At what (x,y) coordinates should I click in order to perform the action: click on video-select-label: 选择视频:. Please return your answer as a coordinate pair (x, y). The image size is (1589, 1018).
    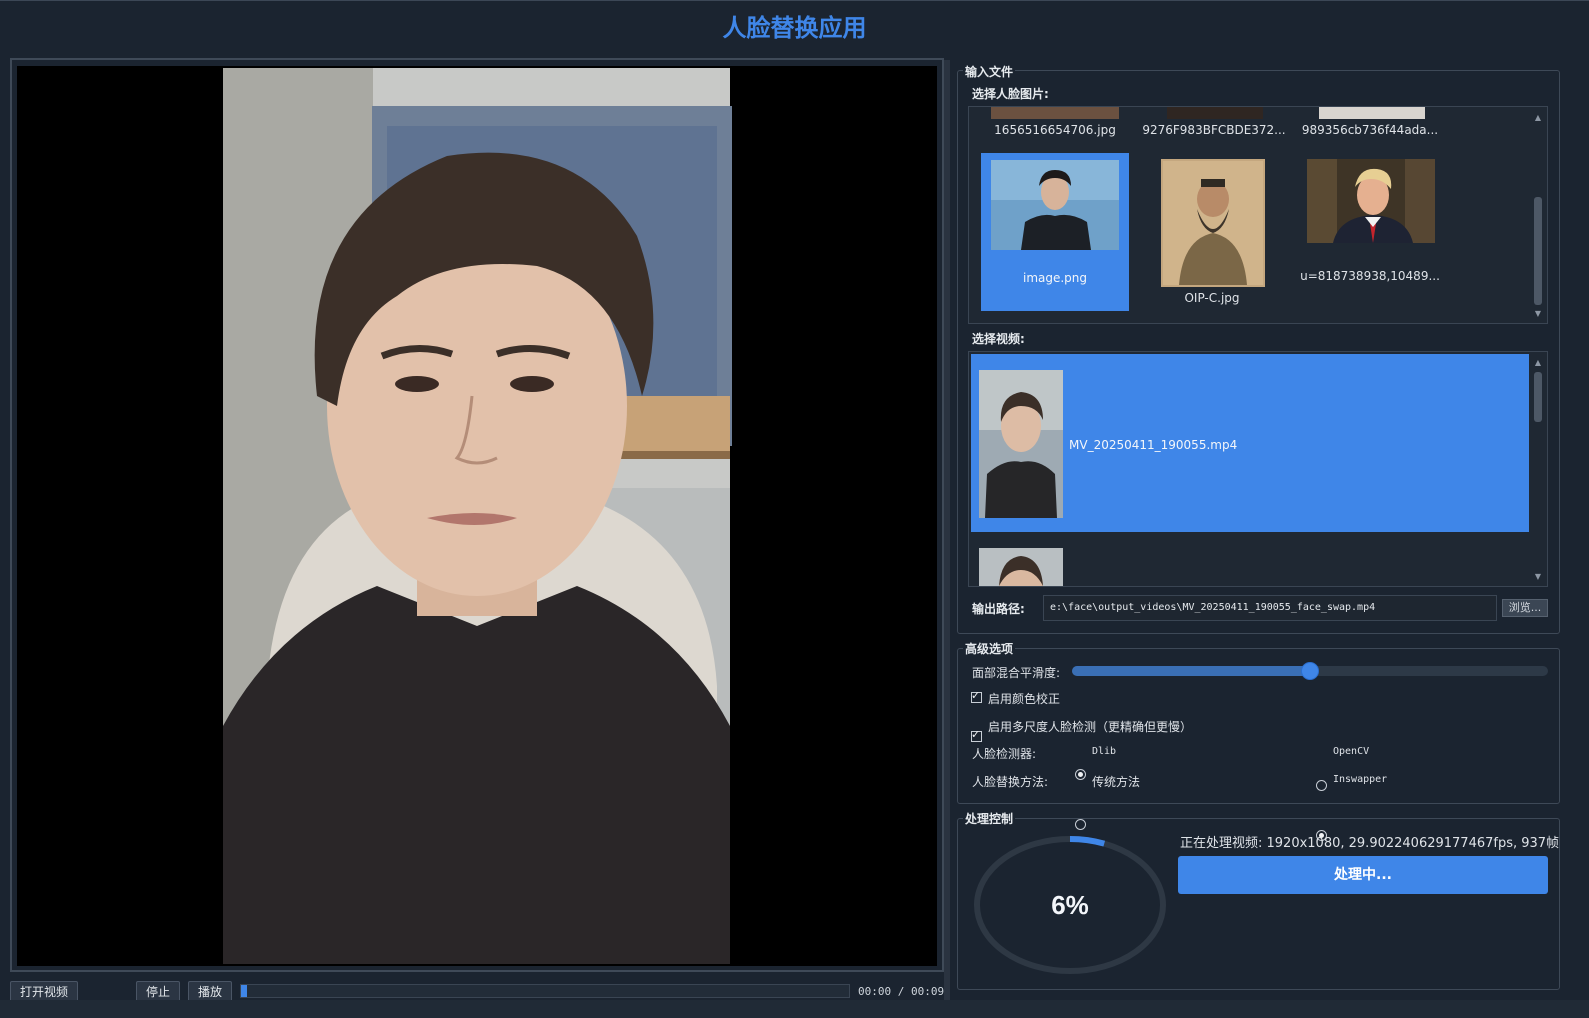
    Looking at the image, I should click on (998, 339).